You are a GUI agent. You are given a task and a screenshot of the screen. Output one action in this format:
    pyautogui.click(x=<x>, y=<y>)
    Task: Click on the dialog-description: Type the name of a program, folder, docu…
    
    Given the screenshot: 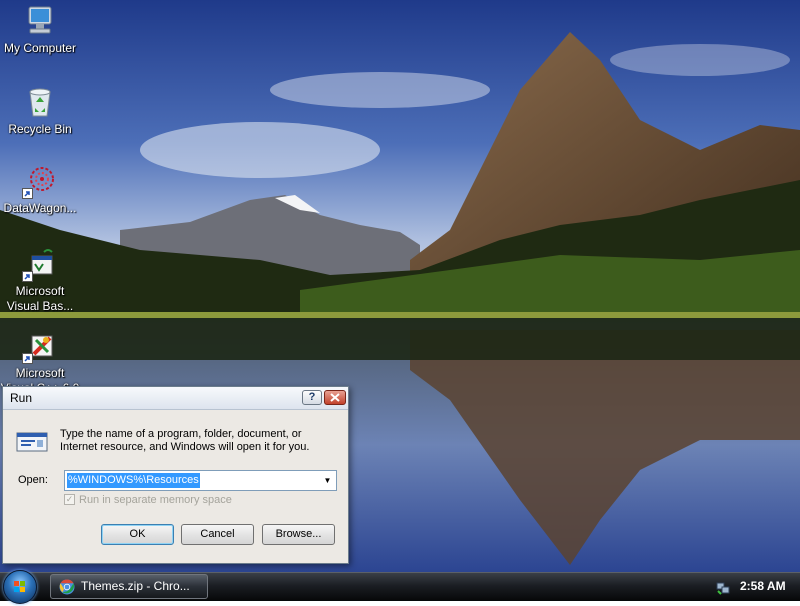 What is the action you would take?
    pyautogui.click(x=185, y=440)
    